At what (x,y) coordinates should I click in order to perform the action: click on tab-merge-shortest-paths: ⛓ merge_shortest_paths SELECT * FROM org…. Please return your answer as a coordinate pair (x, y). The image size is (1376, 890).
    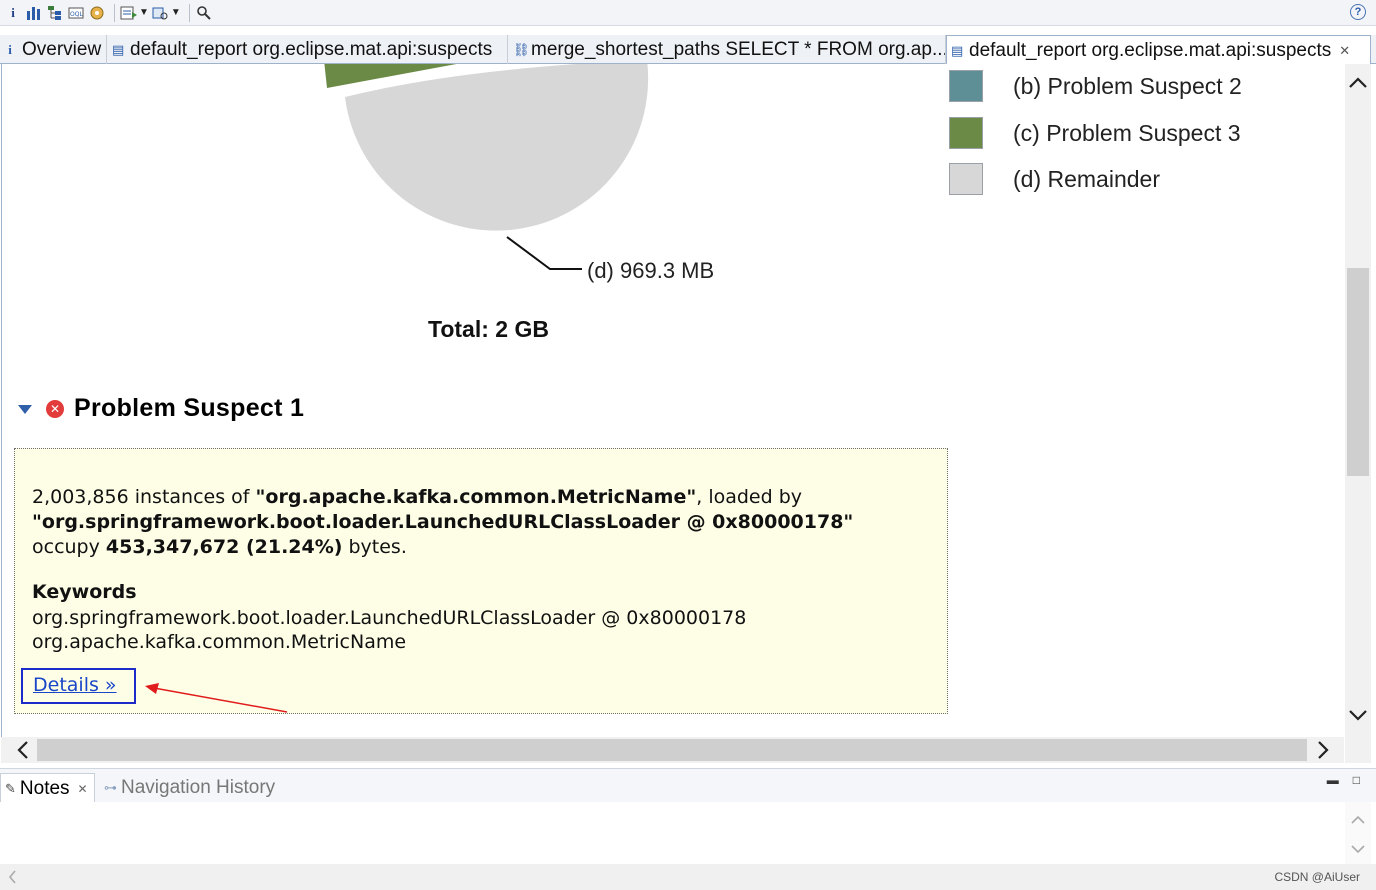
    Looking at the image, I should click on (727, 49).